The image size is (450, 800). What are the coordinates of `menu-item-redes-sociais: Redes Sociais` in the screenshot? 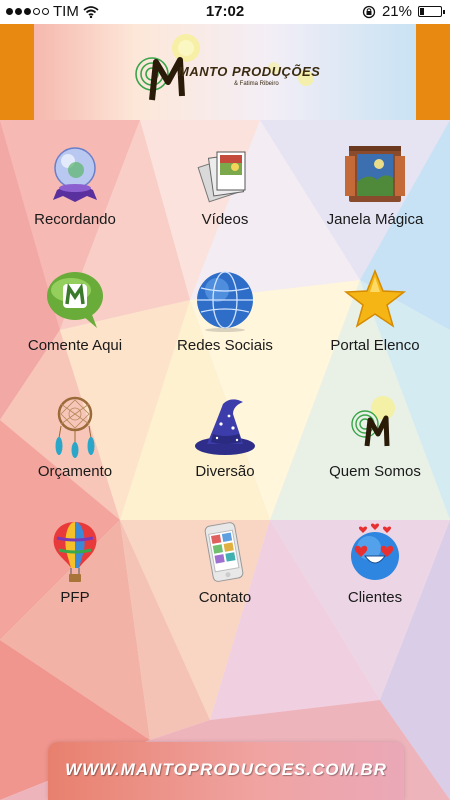 It's located at (225, 309).